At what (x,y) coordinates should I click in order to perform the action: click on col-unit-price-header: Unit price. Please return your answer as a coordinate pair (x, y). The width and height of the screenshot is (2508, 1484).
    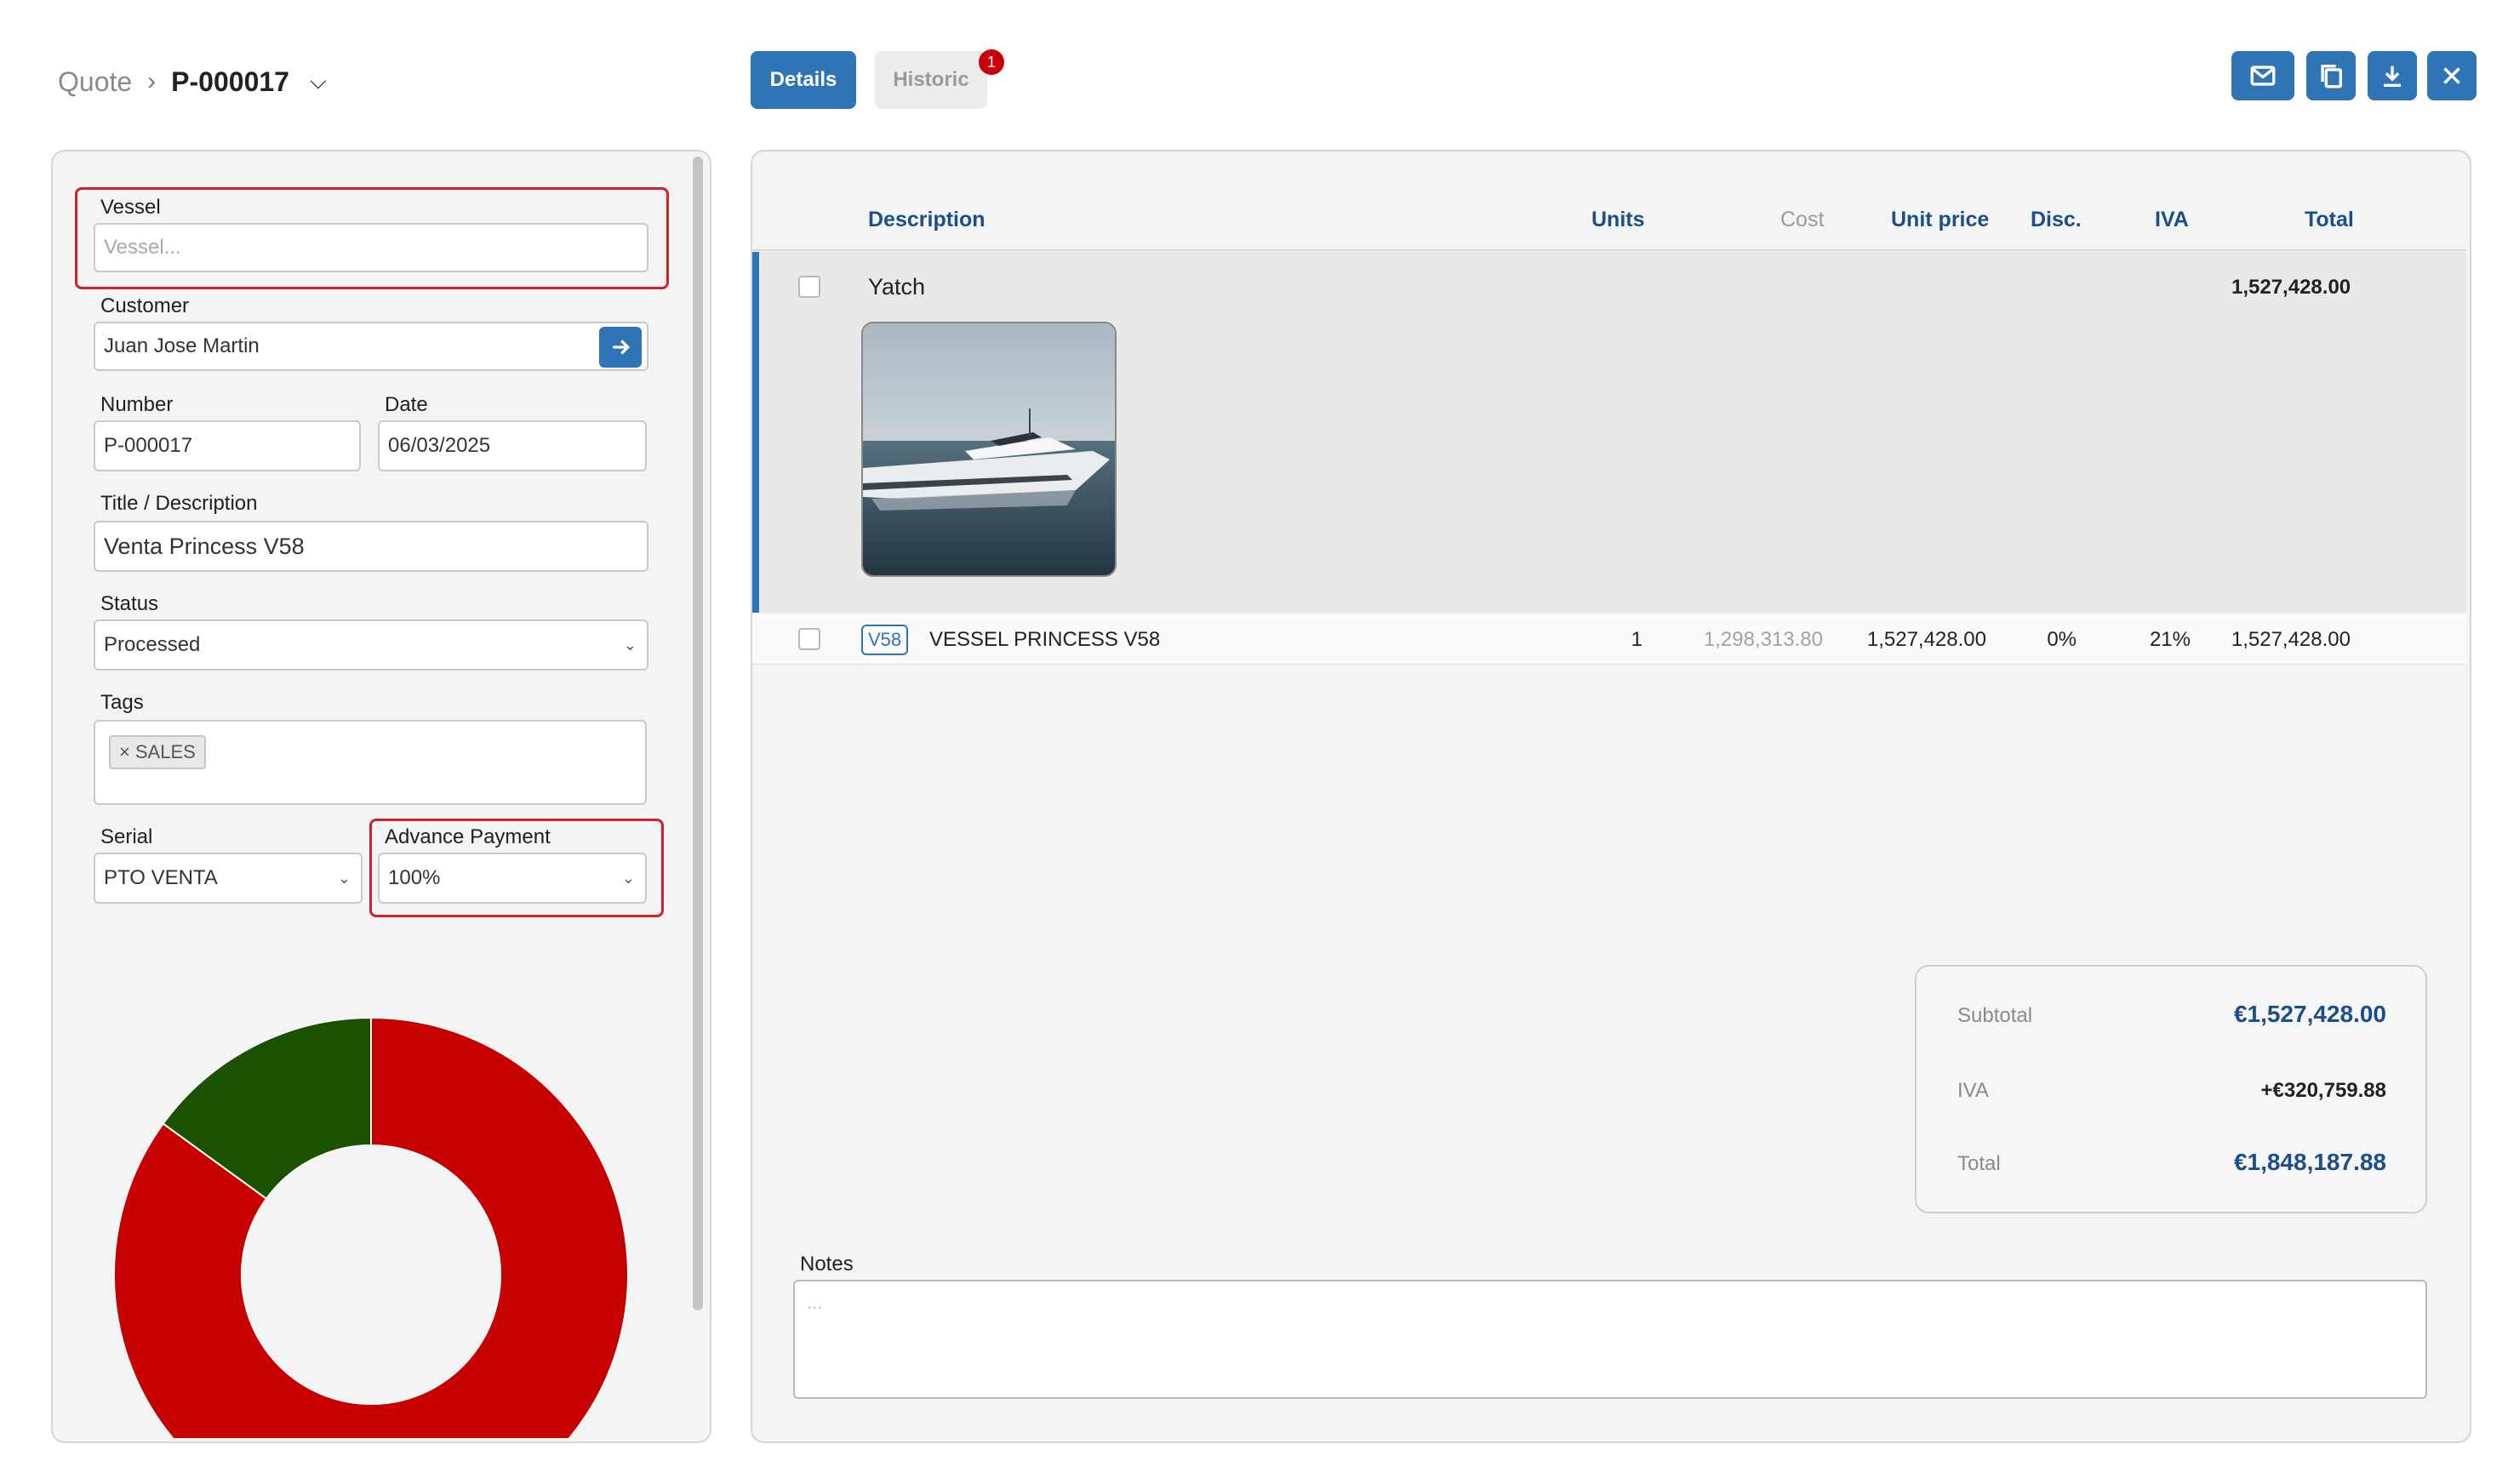
    Looking at the image, I should click on (1940, 222).